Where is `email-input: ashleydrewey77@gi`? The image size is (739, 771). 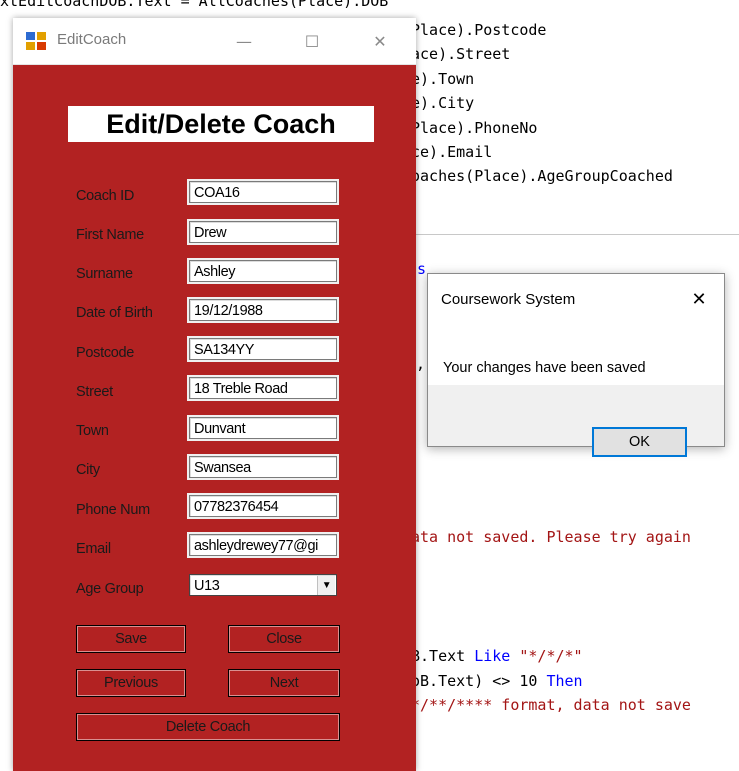 email-input: ashleydrewey77@gi is located at coordinates (263, 545).